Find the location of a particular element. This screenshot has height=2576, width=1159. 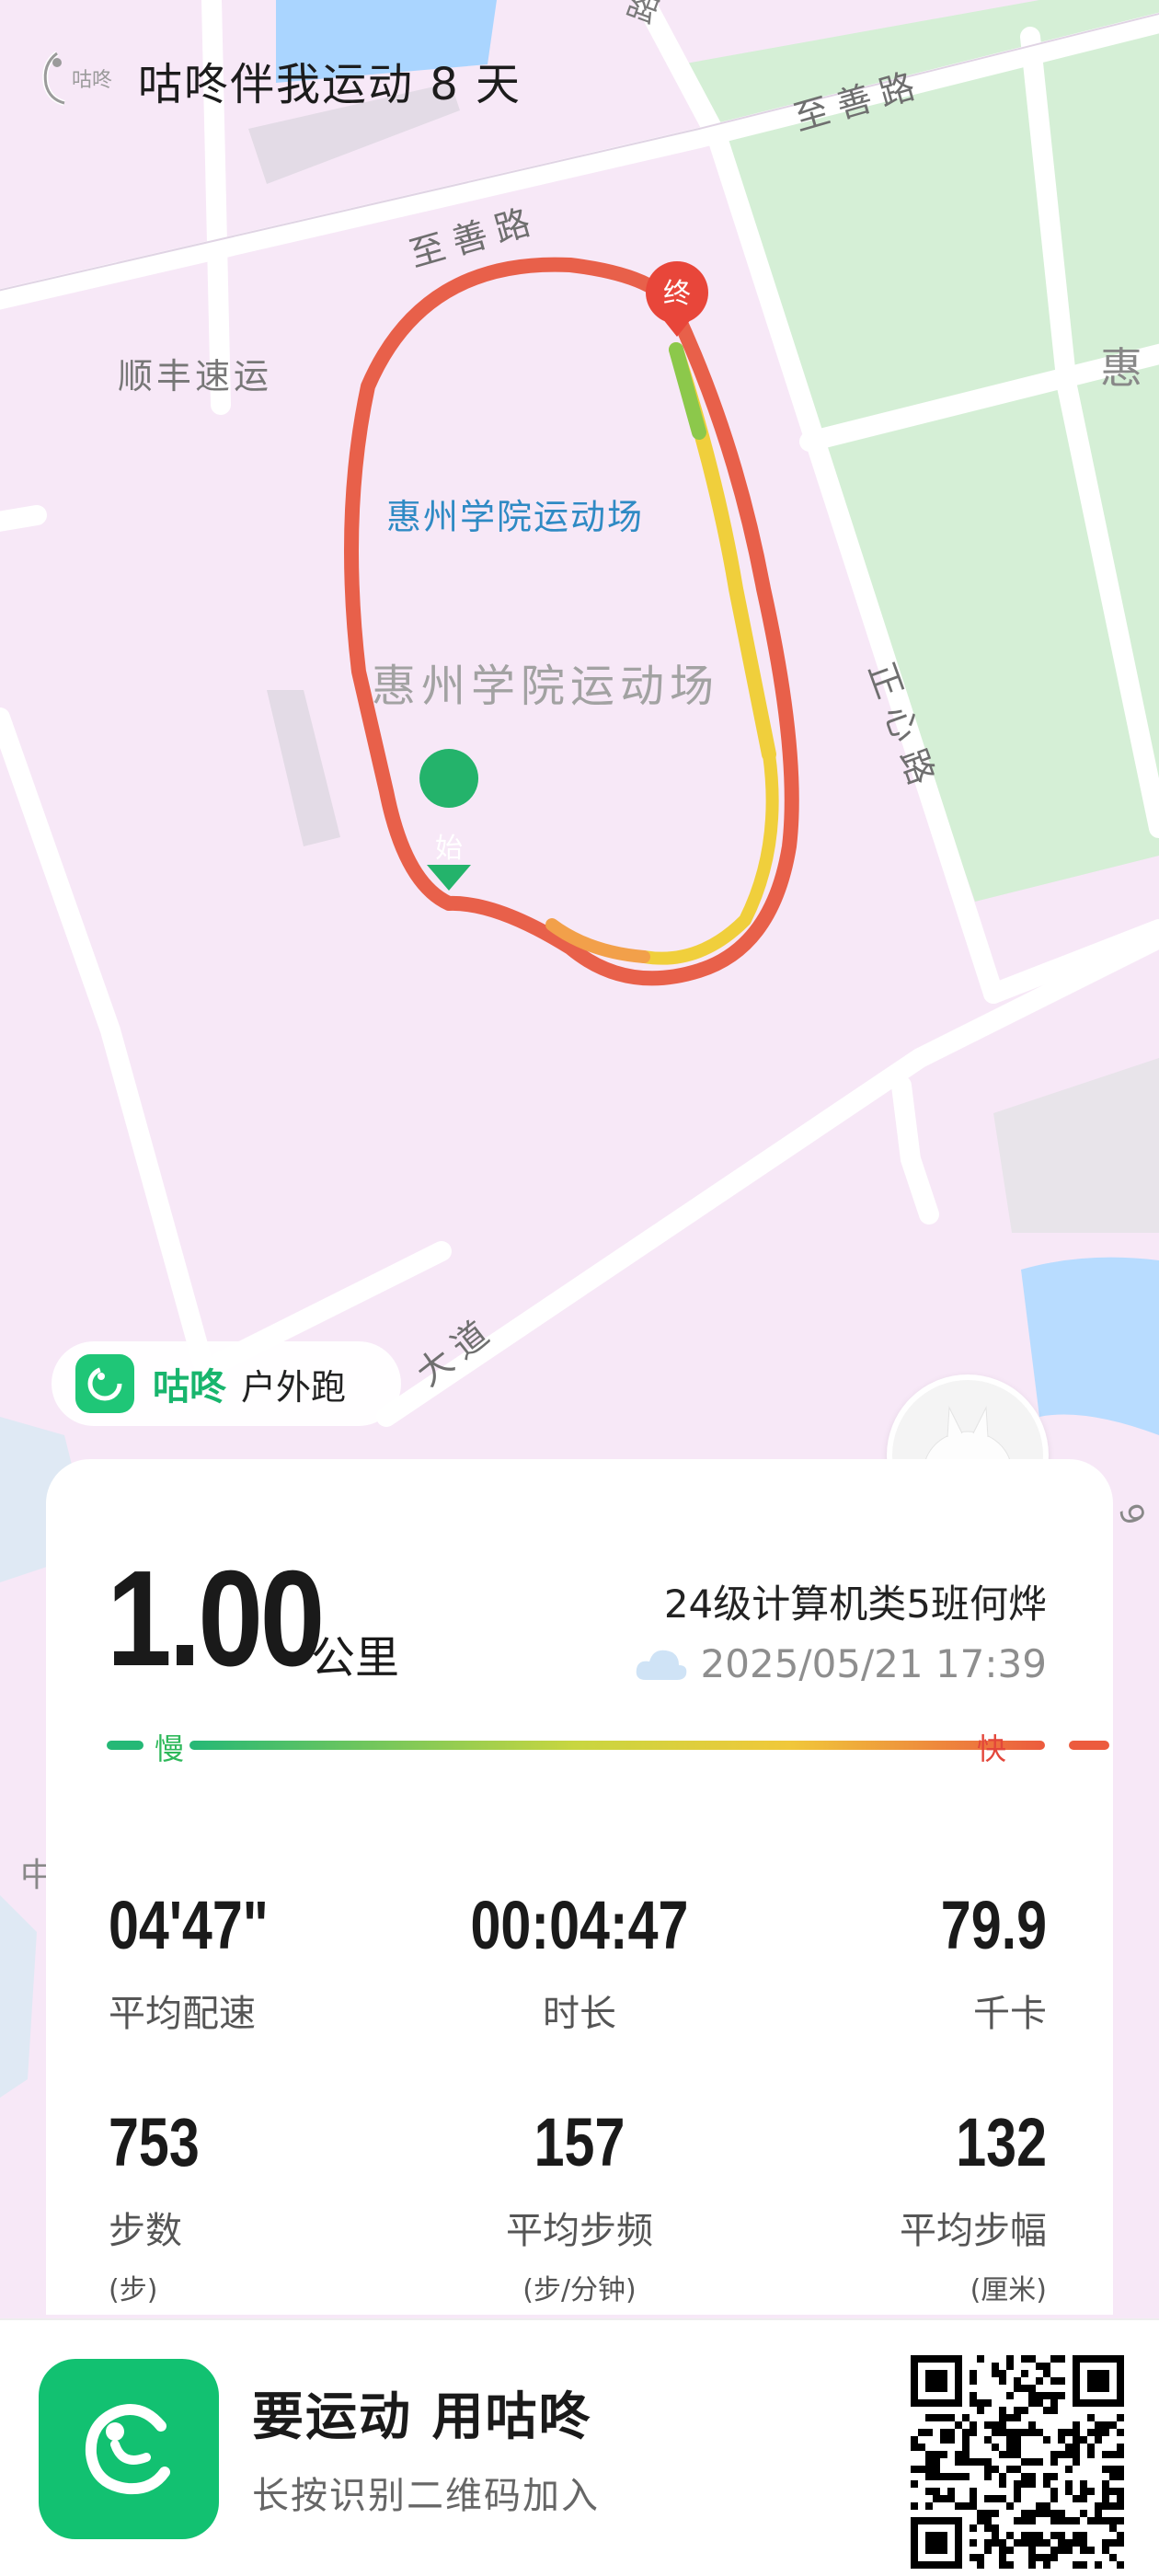

label-shunfeng: 顺丰速运 is located at coordinates (195, 376).